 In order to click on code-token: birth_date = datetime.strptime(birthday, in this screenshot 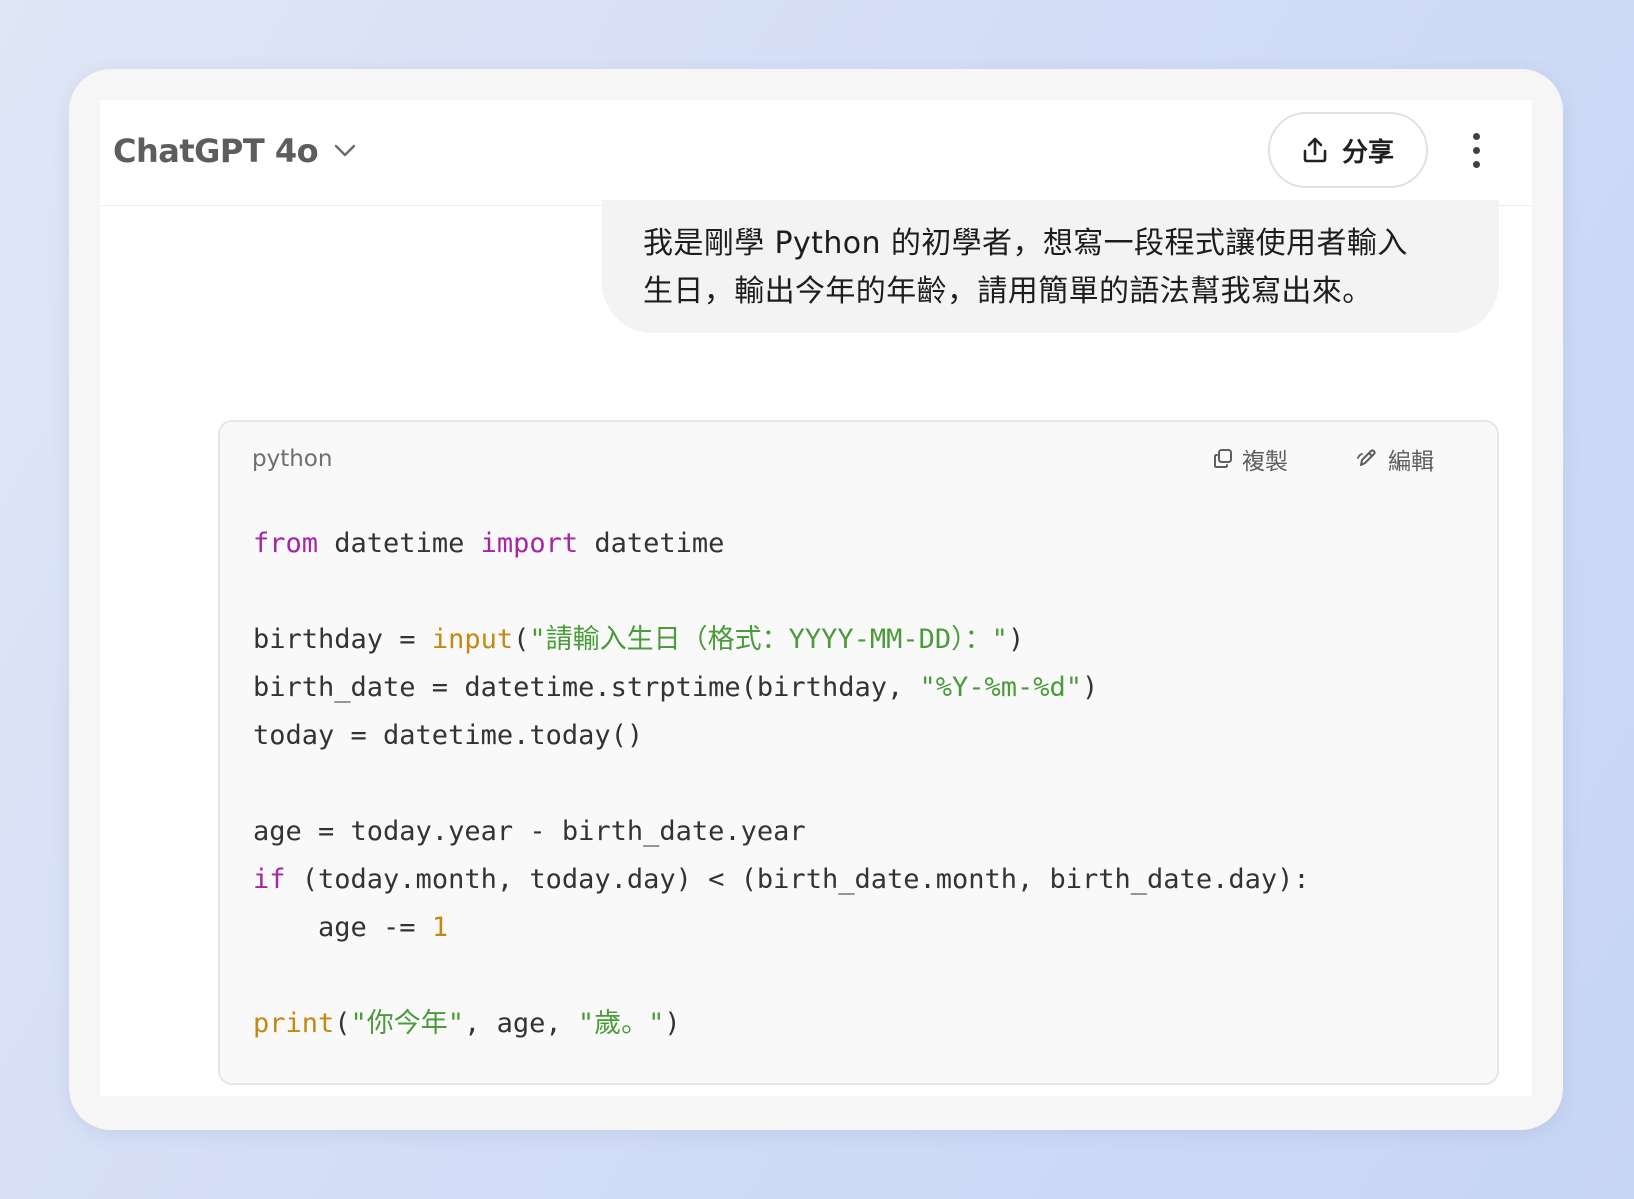, I will do `click(586, 687)`.